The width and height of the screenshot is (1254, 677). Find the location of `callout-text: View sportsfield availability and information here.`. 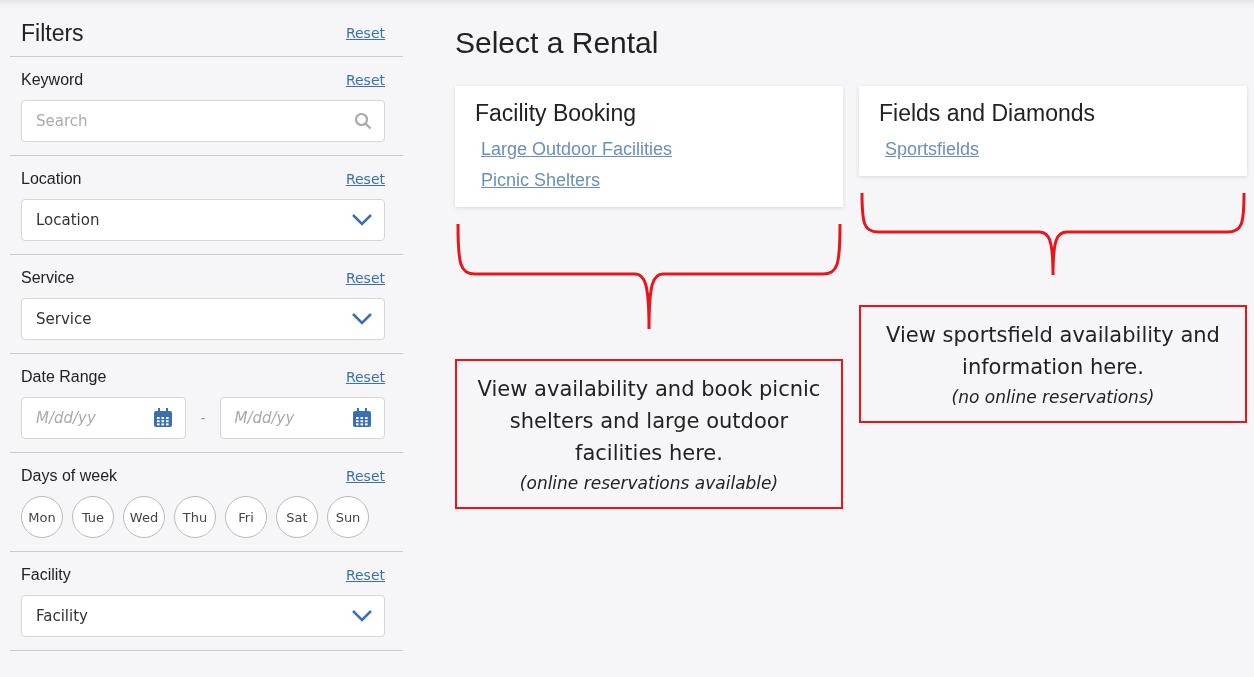

callout-text: View sportsfield availability and information here. is located at coordinates (1053, 351).